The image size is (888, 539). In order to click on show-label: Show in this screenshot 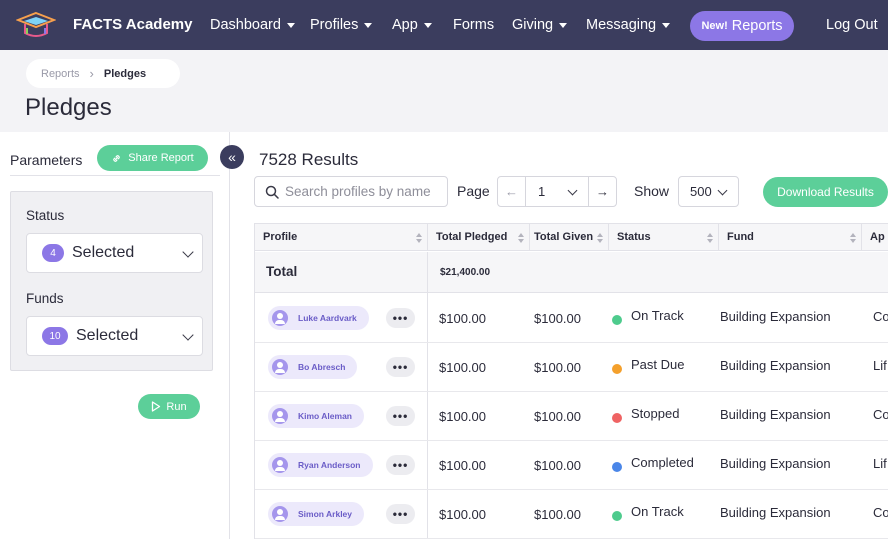, I will do `click(652, 191)`.